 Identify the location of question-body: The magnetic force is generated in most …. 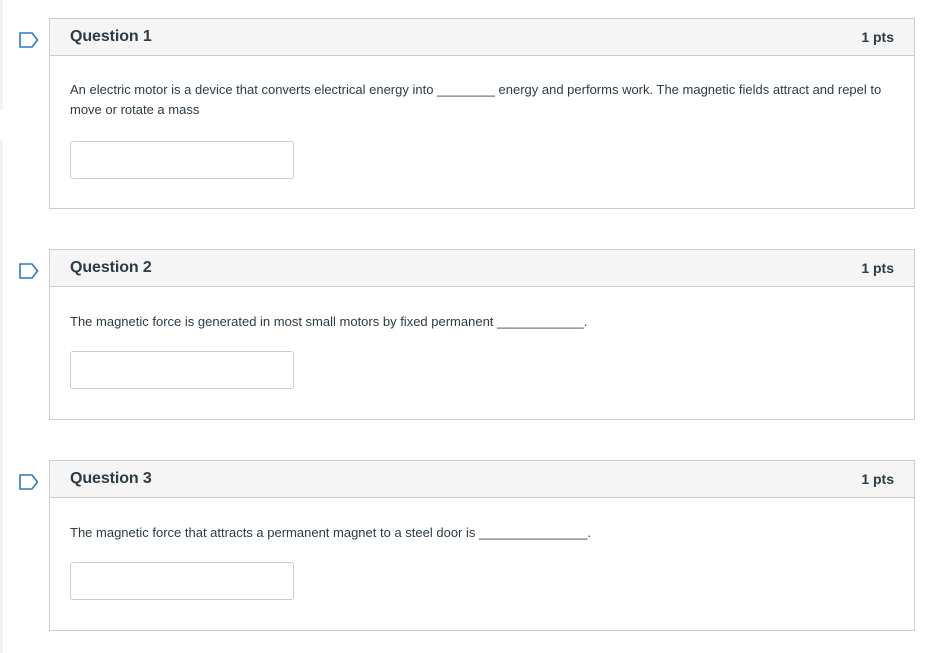
(482, 338).